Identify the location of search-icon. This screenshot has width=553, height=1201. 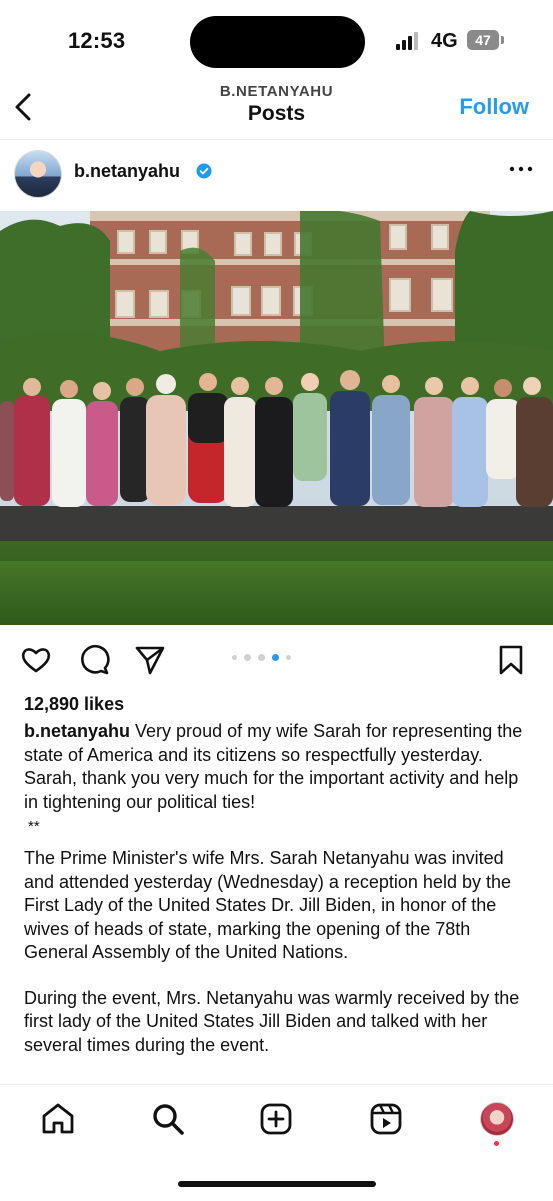
(168, 1119).